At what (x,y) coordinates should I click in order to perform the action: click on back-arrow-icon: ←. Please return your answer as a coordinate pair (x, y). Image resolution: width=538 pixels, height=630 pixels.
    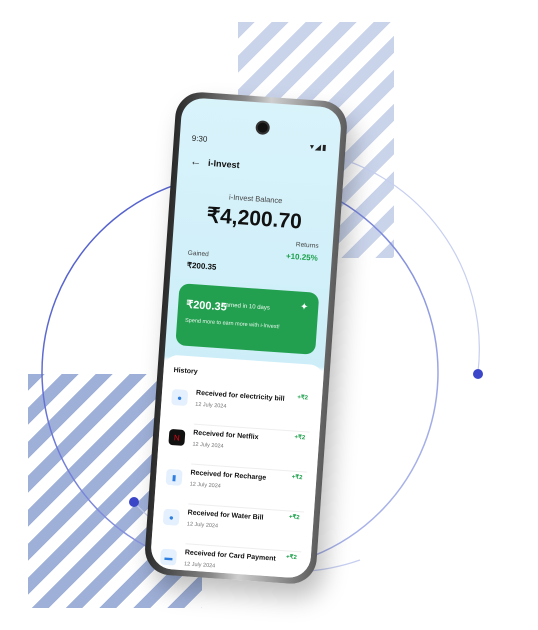
    Looking at the image, I should click on (196, 162).